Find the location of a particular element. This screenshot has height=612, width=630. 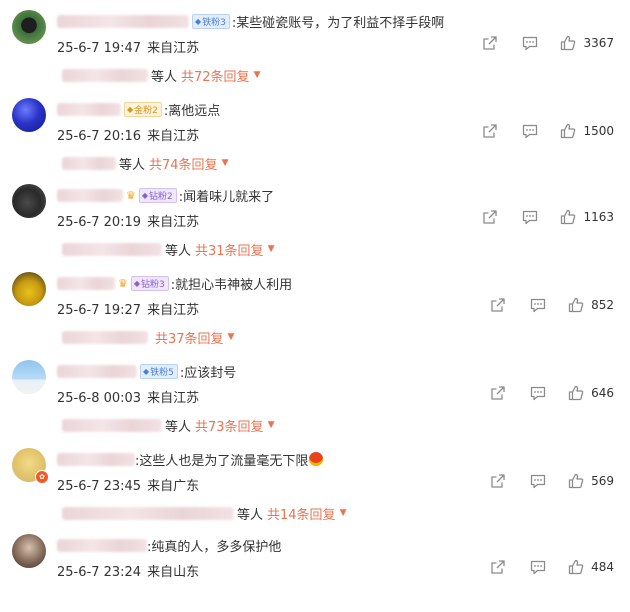

reply-summary: 等人 共74条回复 ▼ is located at coordinates (145, 163).